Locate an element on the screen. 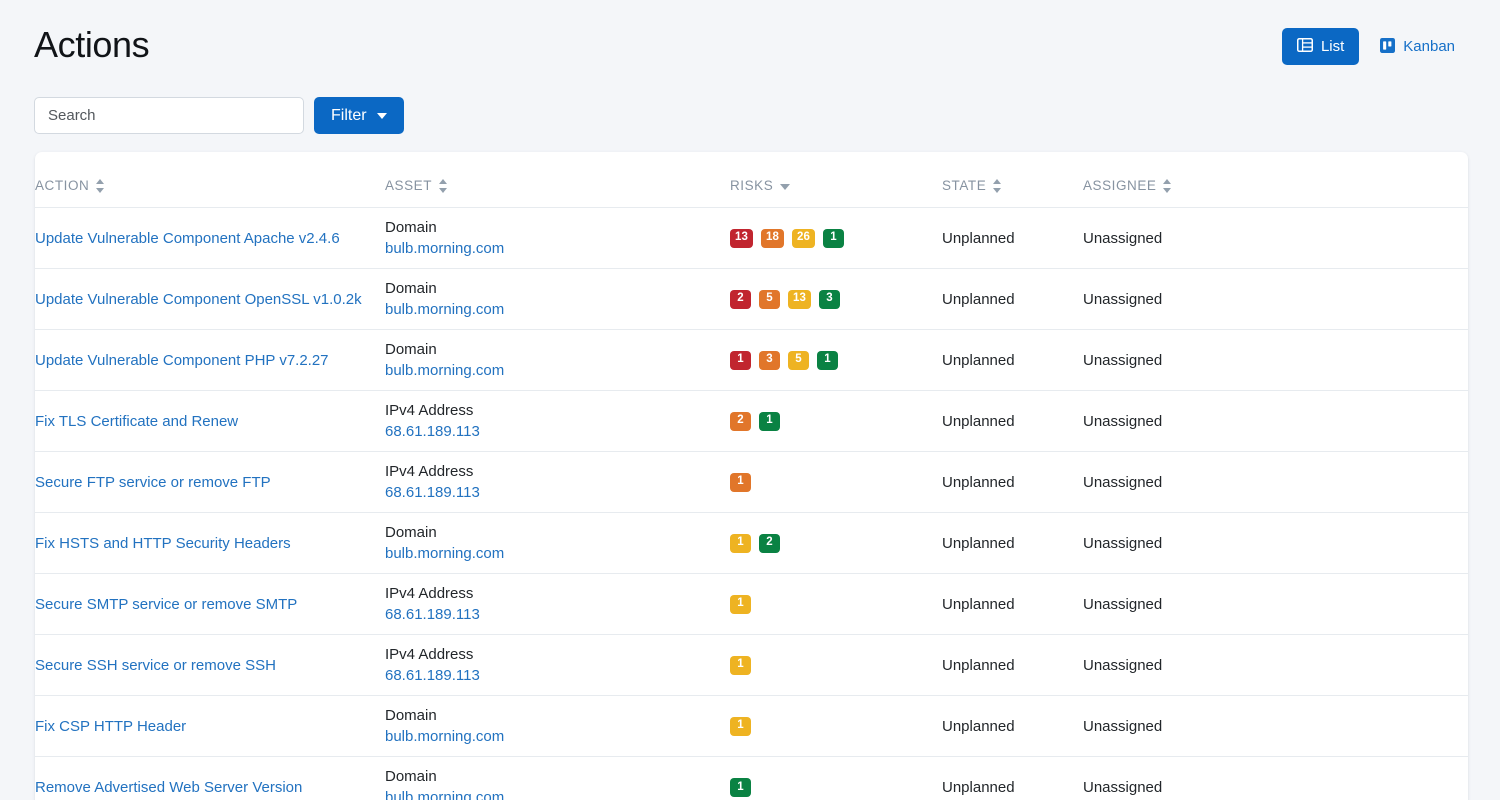 This screenshot has width=1500, height=800. column-header-action-label: ACTION is located at coordinates (62, 185).